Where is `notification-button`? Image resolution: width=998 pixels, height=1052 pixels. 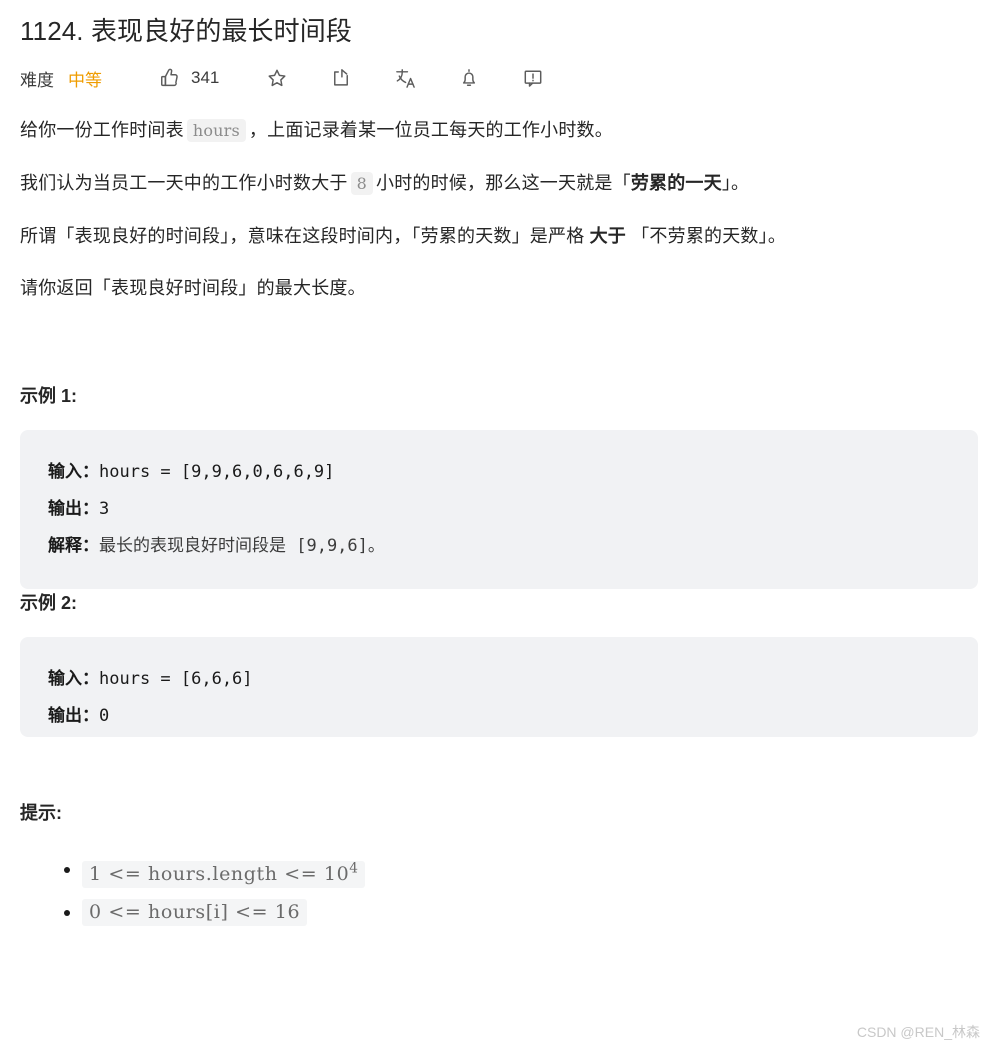 notification-button is located at coordinates (469, 78).